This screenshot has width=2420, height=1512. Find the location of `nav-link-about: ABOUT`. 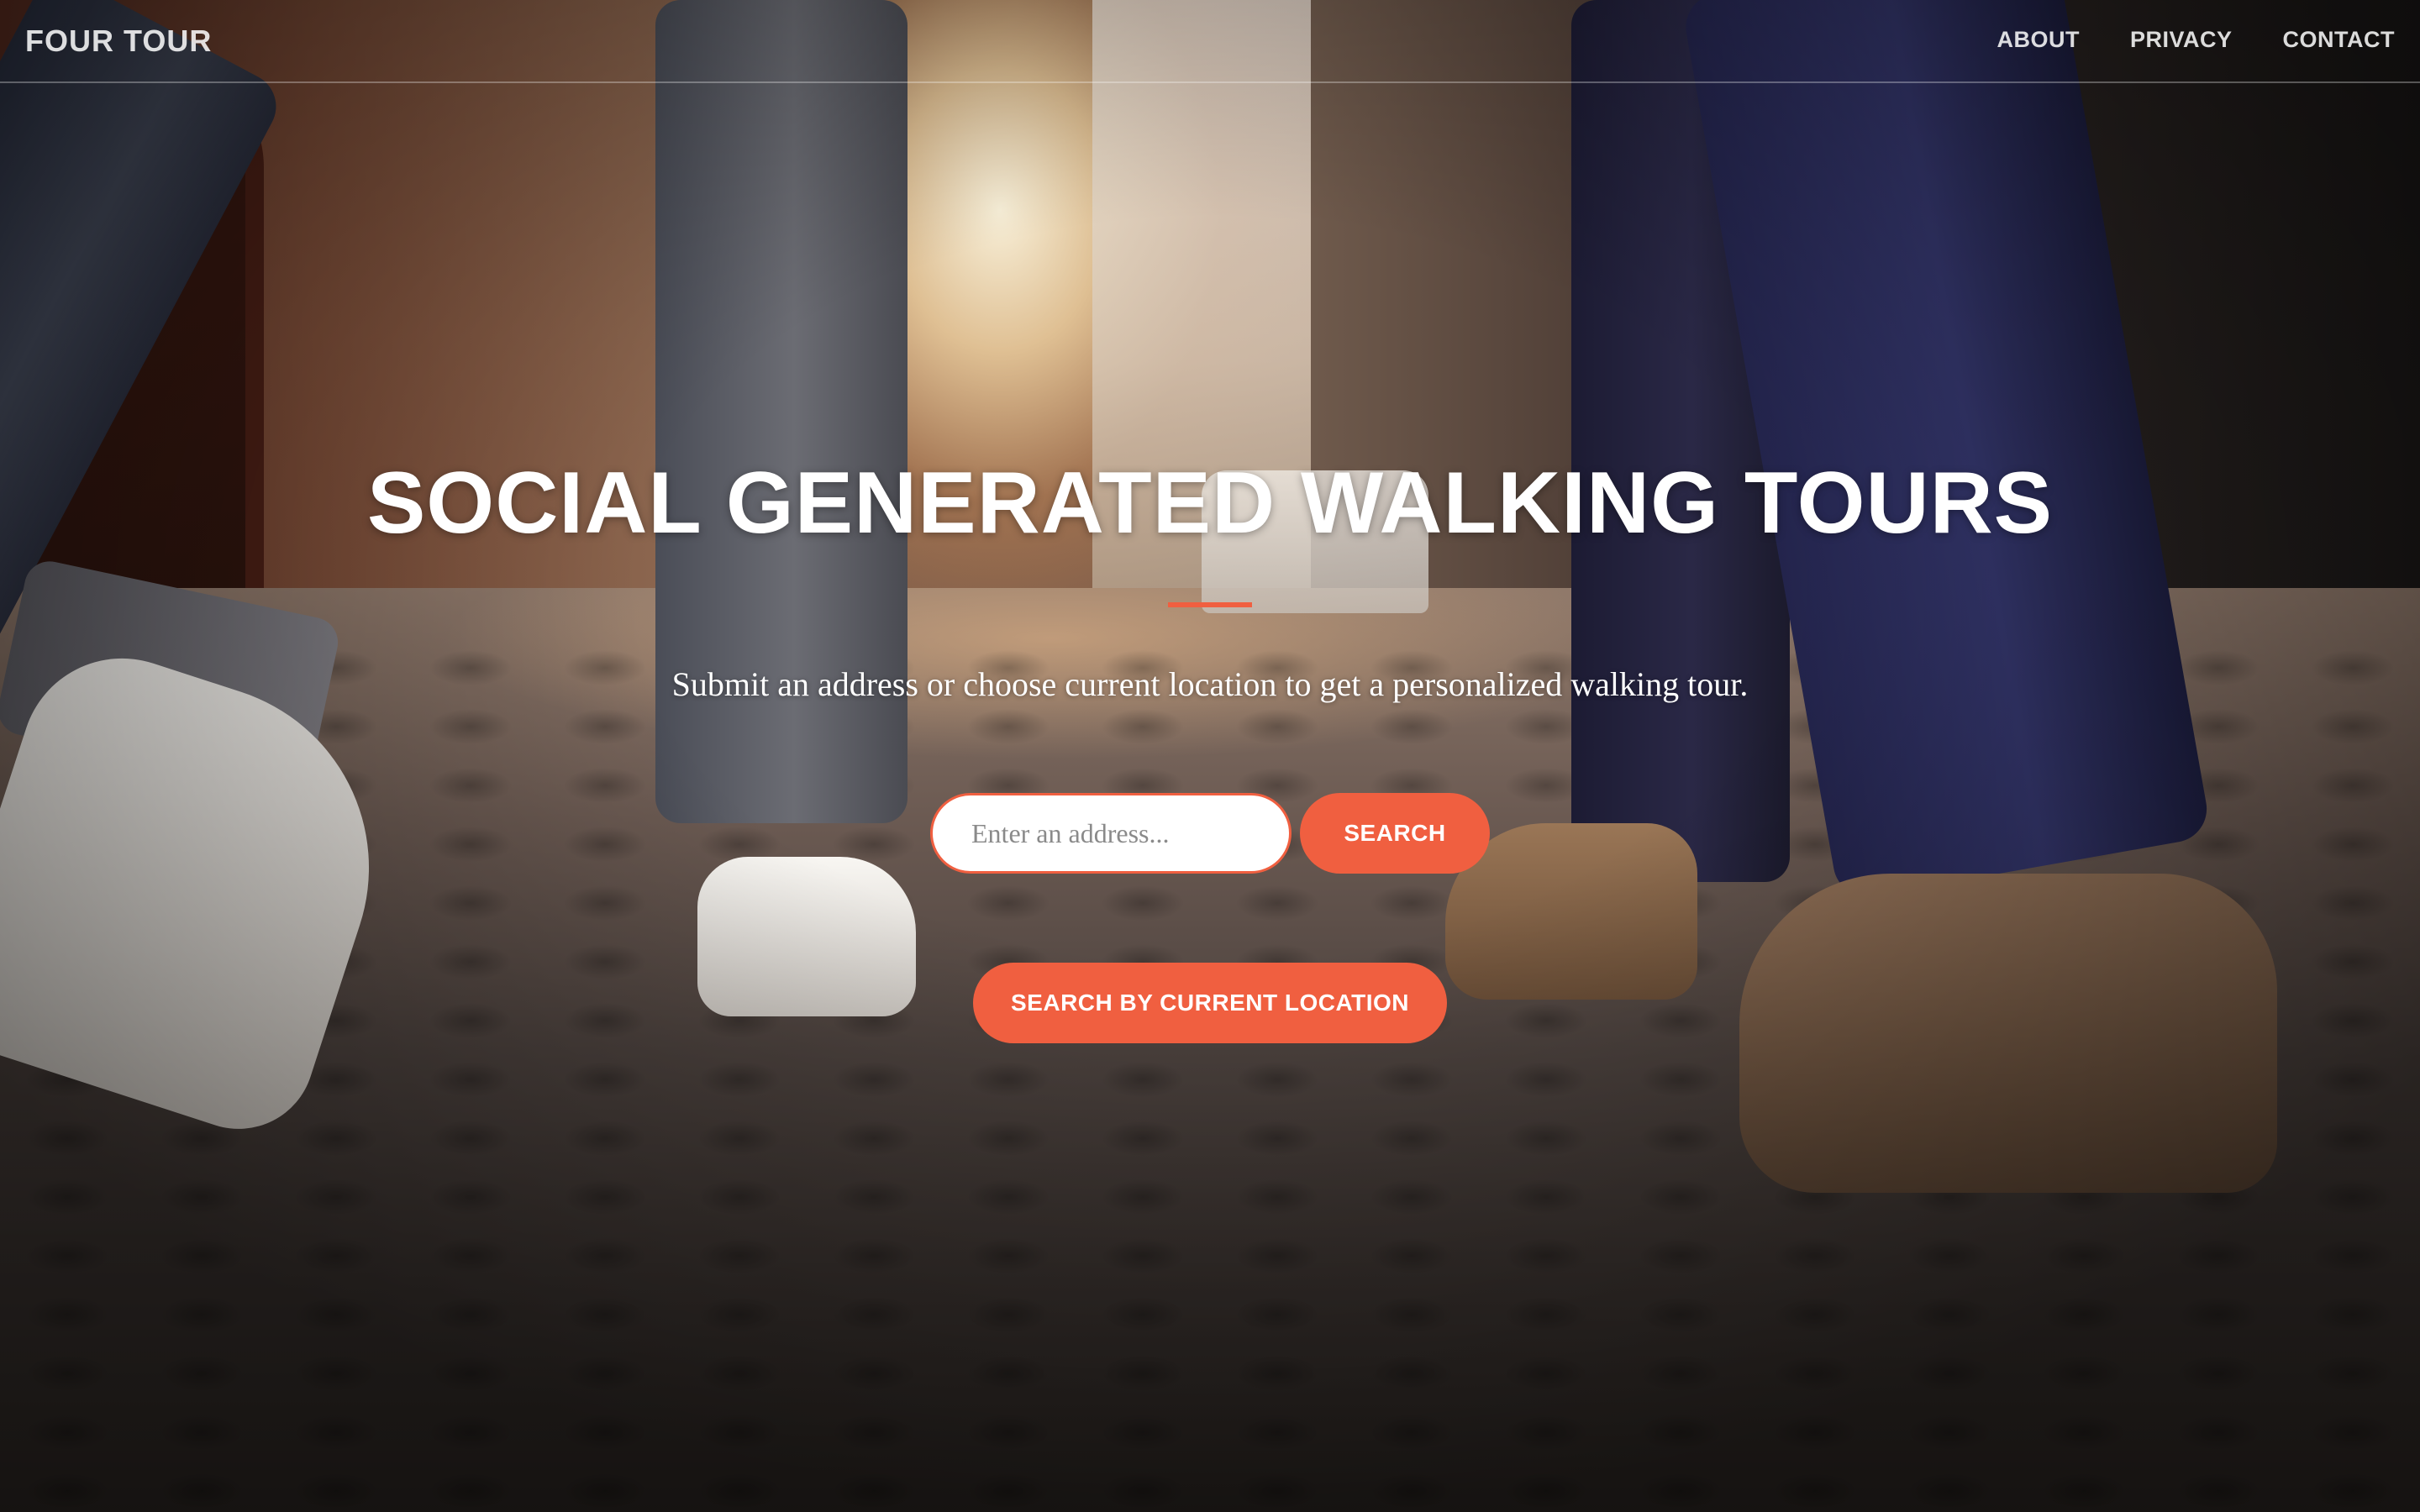

nav-link-about: ABOUT is located at coordinates (2038, 40).